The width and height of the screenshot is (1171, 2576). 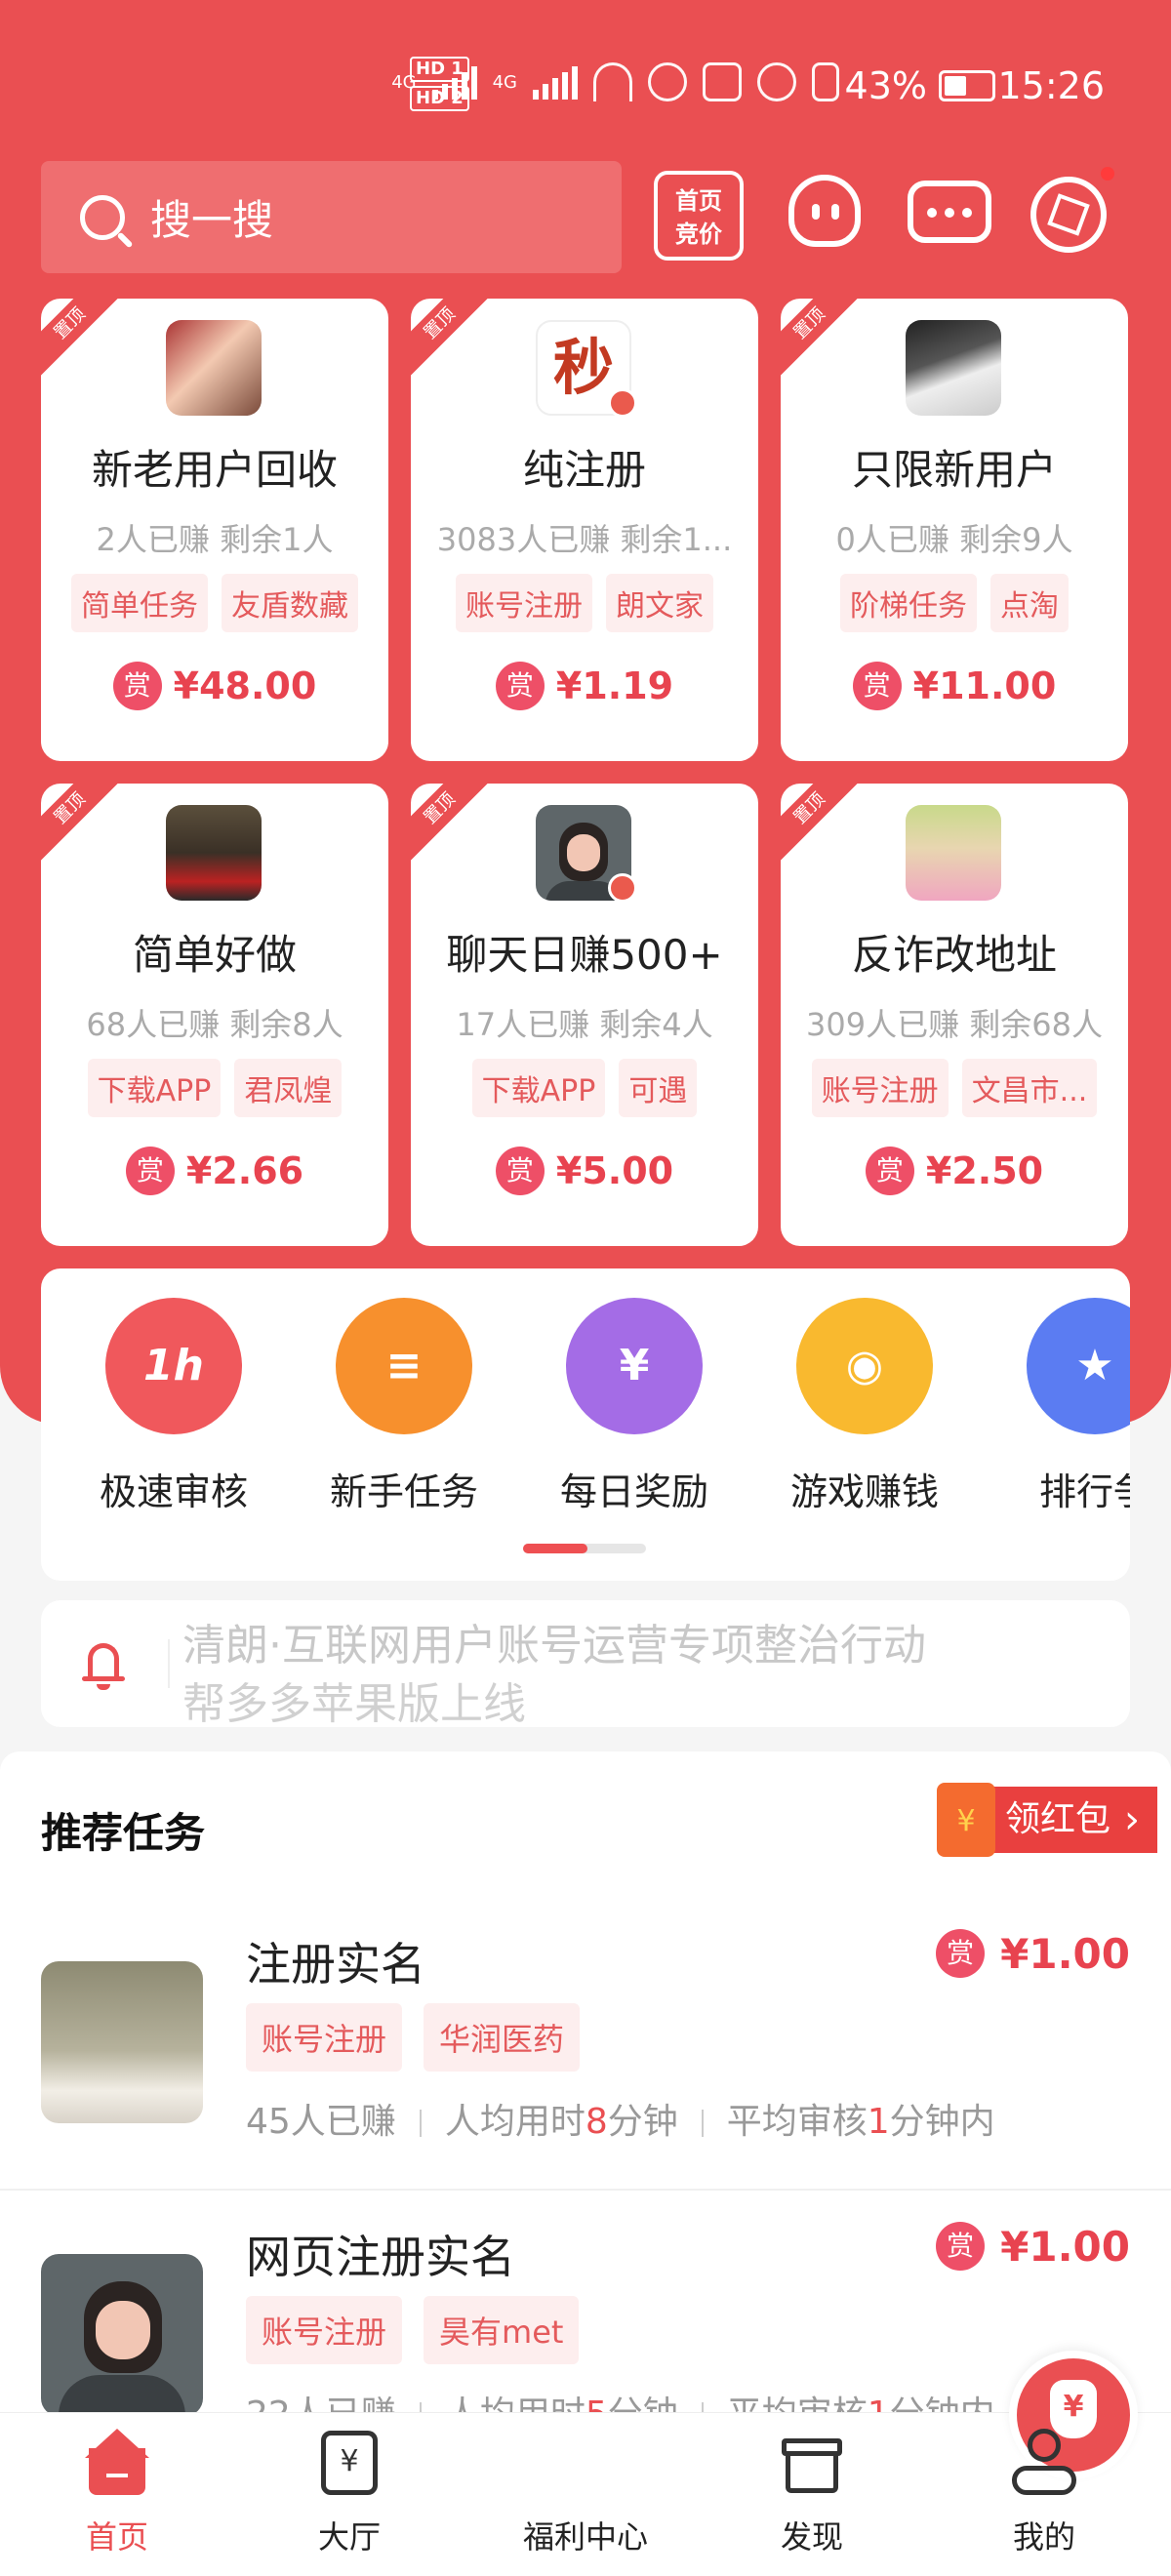 What do you see at coordinates (349, 2492) in the screenshot?
I see `nav-hall: ¥ 大厅` at bounding box center [349, 2492].